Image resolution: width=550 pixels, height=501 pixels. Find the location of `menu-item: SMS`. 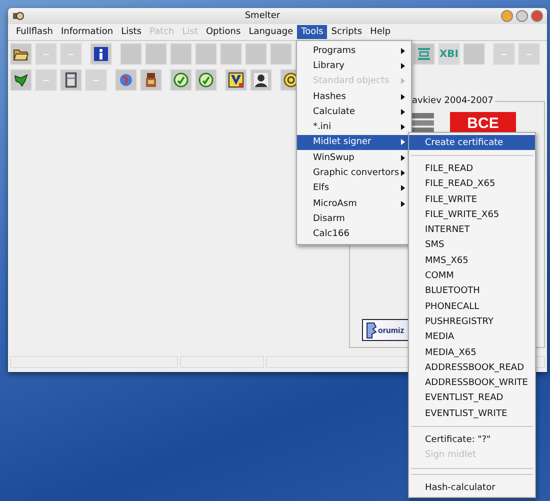

menu-item: SMS is located at coordinates (472, 246).